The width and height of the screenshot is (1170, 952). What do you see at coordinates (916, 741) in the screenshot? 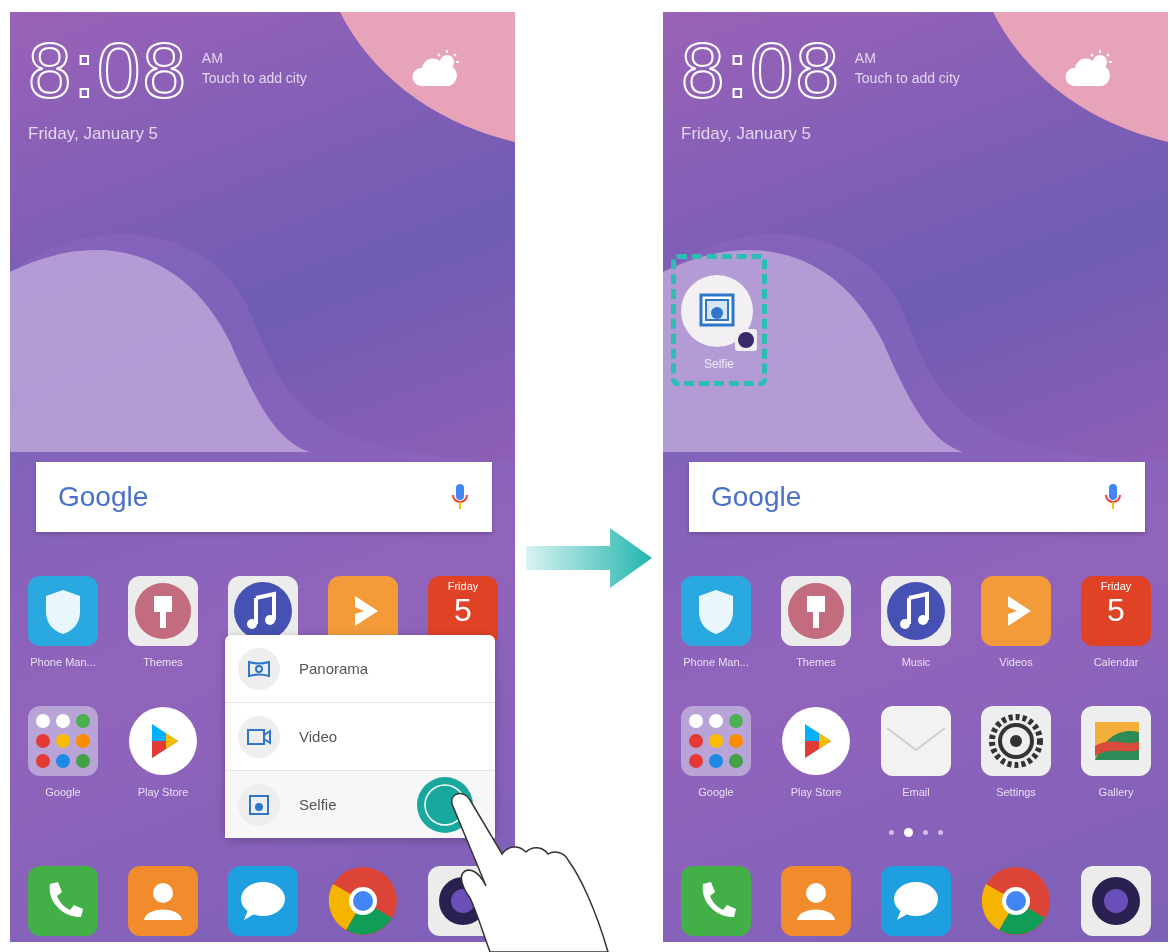
I see `envelope-icon` at bounding box center [916, 741].